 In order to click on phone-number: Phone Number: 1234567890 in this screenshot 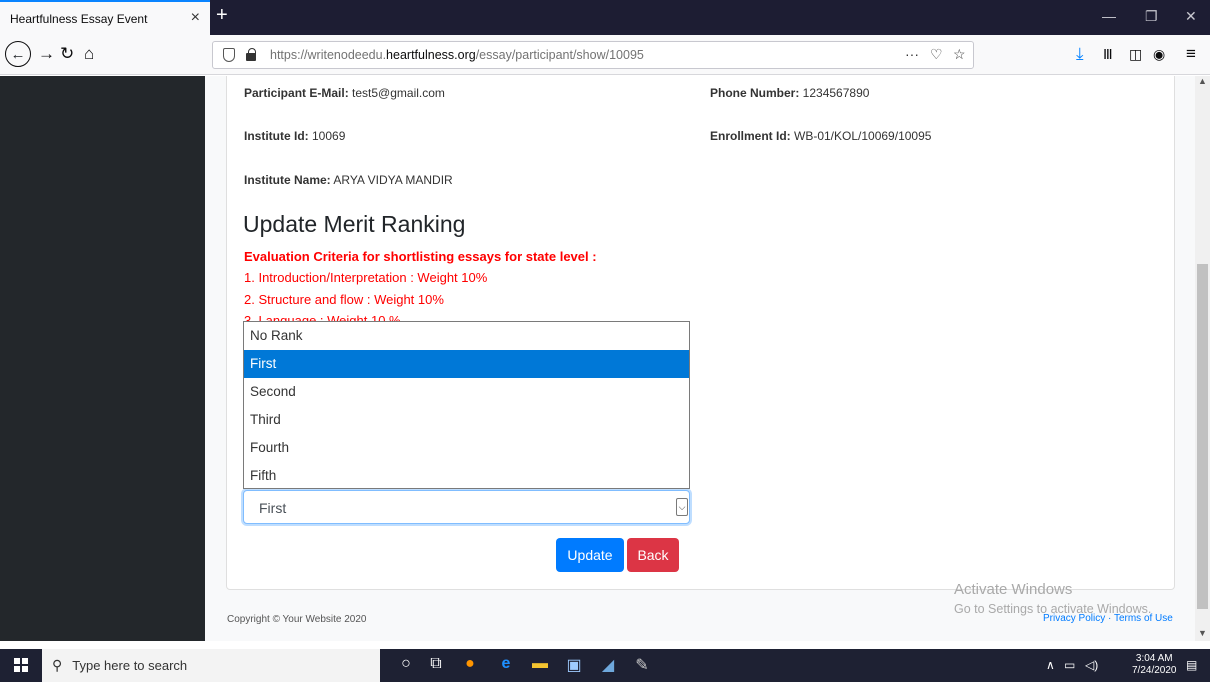, I will do `click(790, 93)`.